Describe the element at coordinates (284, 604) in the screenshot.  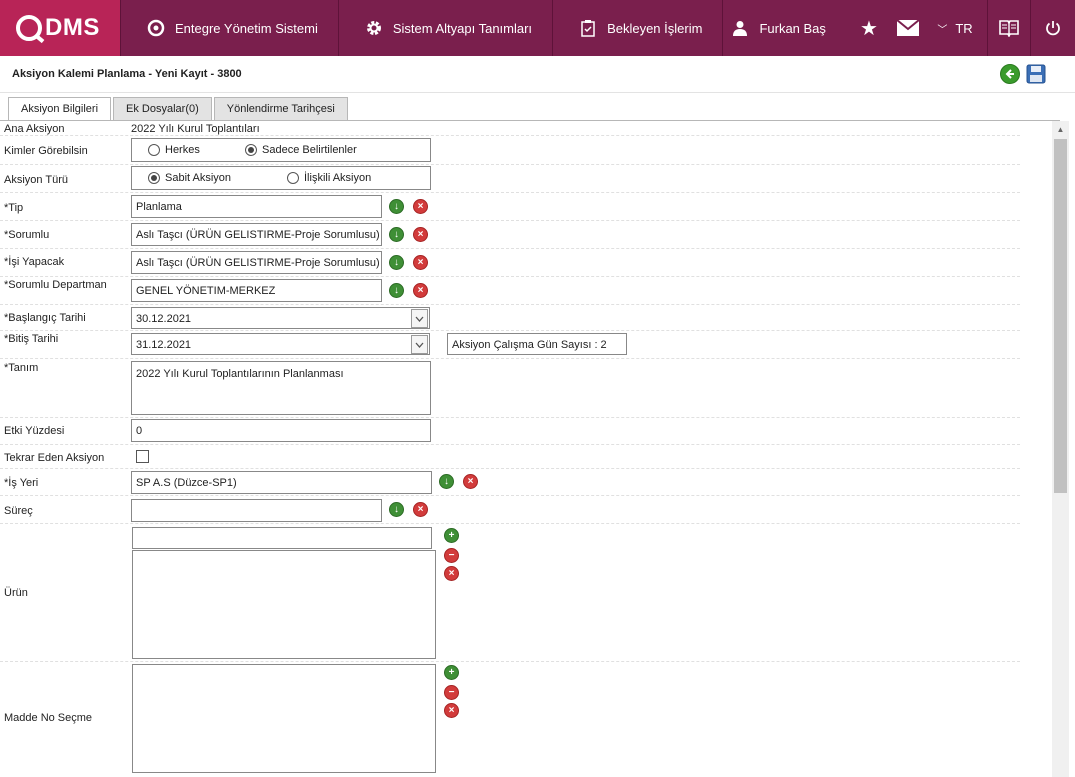
I see `urun-listbox` at that location.